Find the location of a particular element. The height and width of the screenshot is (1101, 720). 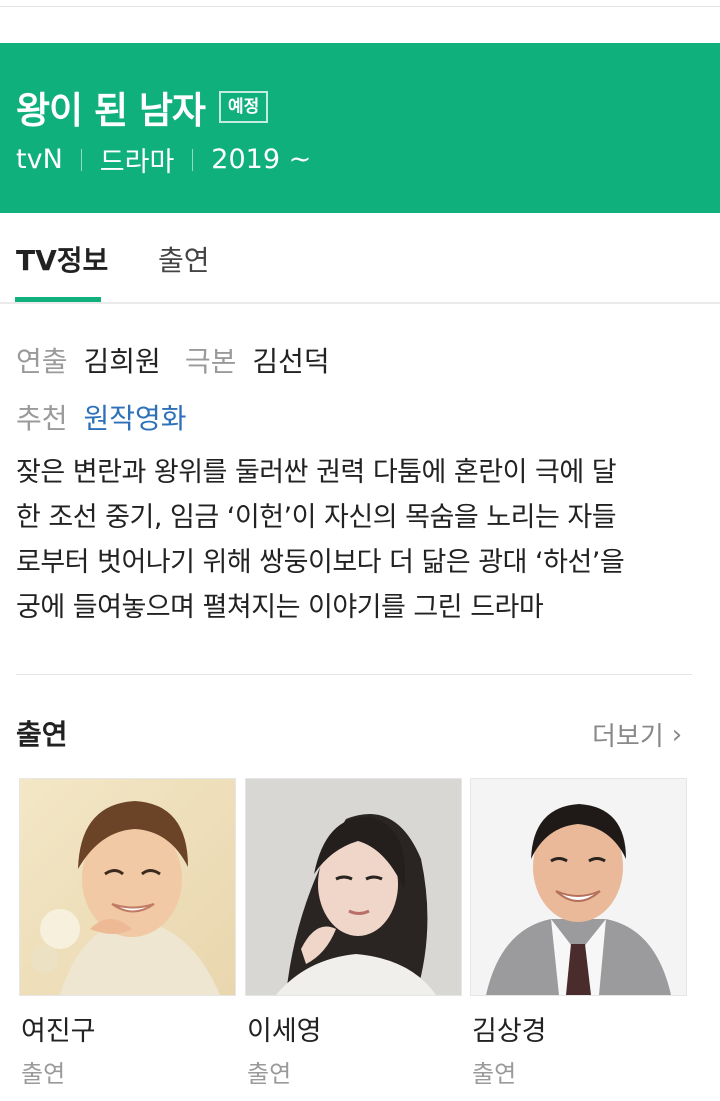

cast-card: 김상경 출연 is located at coordinates (578, 933).